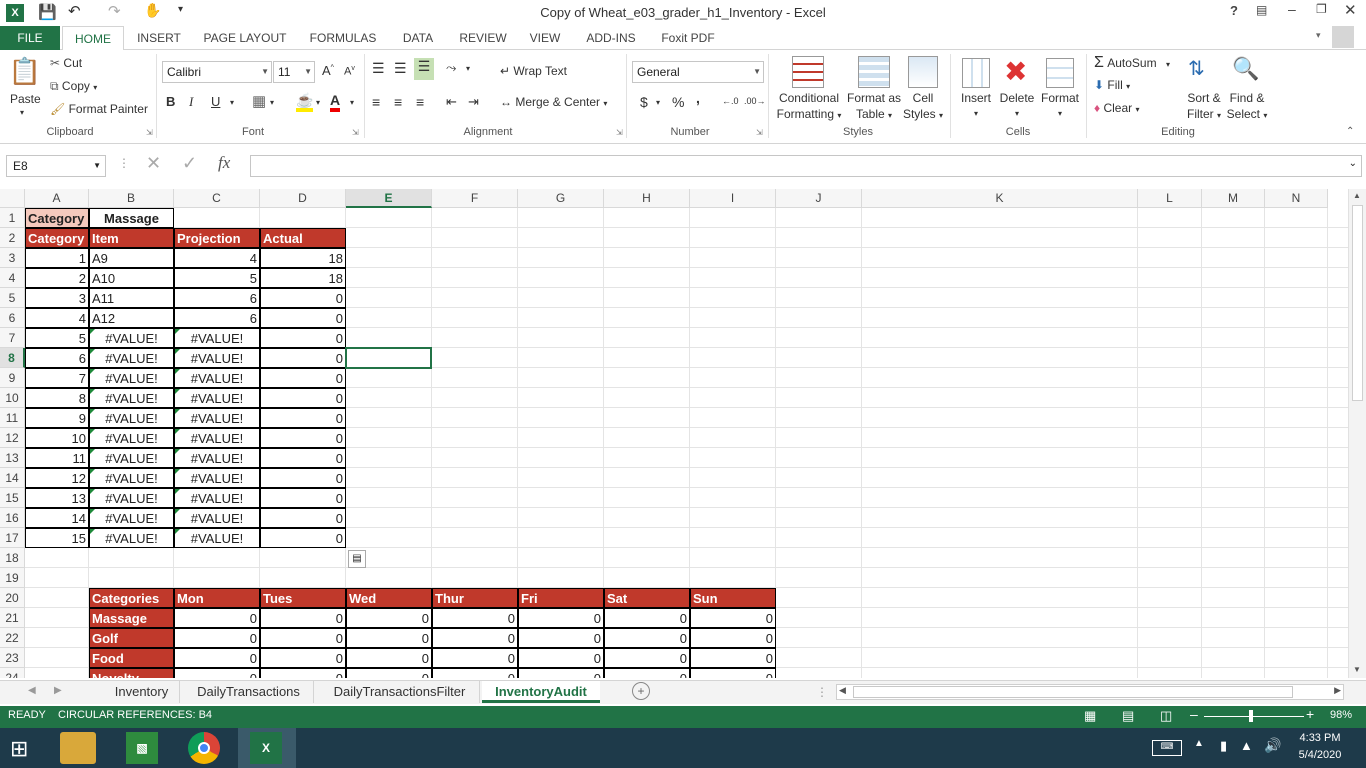 The width and height of the screenshot is (1366, 768). What do you see at coordinates (475, 598) in the screenshot?
I see `table2-header-cell: Thur` at bounding box center [475, 598].